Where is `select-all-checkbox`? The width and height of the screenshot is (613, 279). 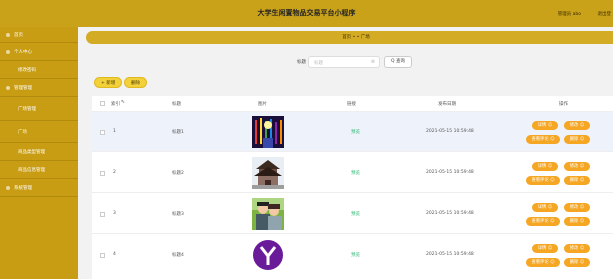 select-all-checkbox is located at coordinates (102, 103).